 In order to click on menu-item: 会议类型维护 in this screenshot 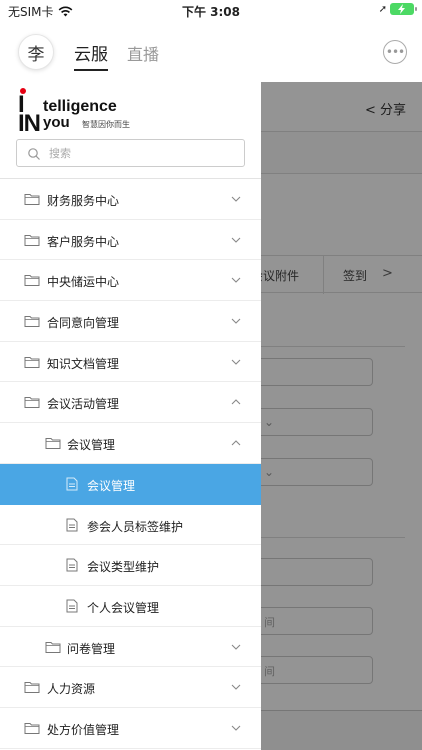, I will do `click(130, 565)`.